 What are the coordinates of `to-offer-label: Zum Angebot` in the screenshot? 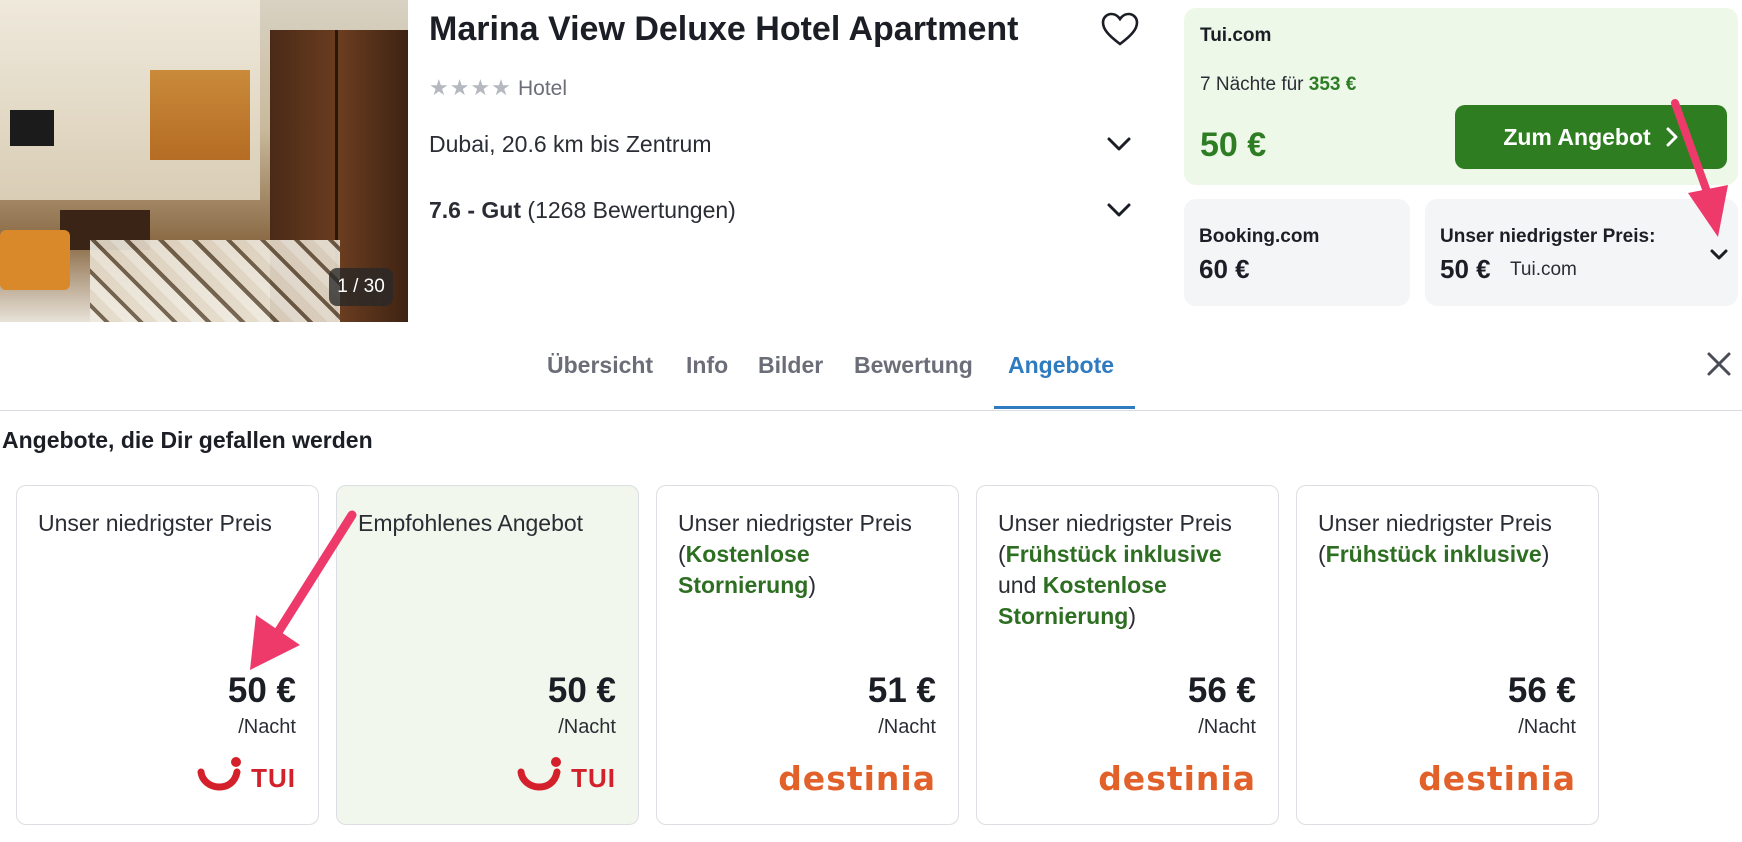 It's located at (1577, 136).